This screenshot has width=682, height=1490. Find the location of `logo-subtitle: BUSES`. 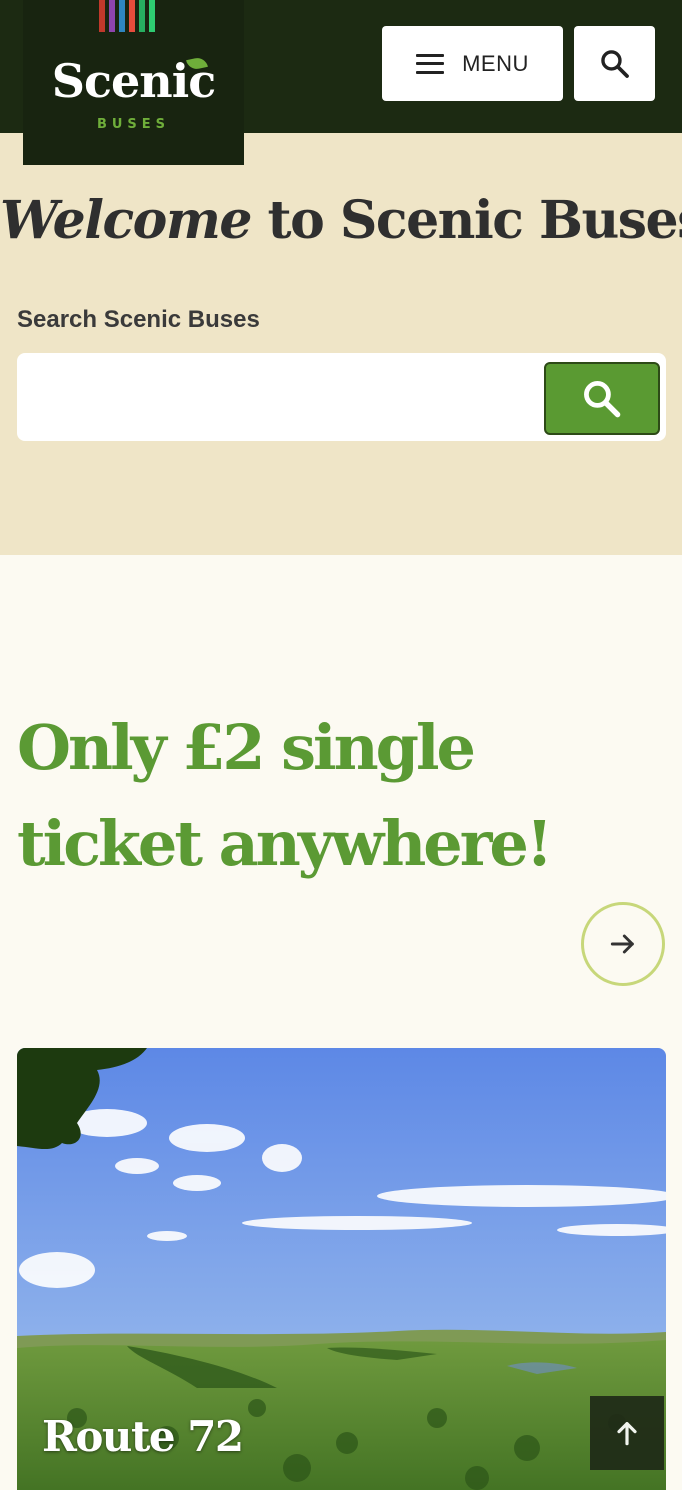

logo-subtitle: BUSES is located at coordinates (133, 124).